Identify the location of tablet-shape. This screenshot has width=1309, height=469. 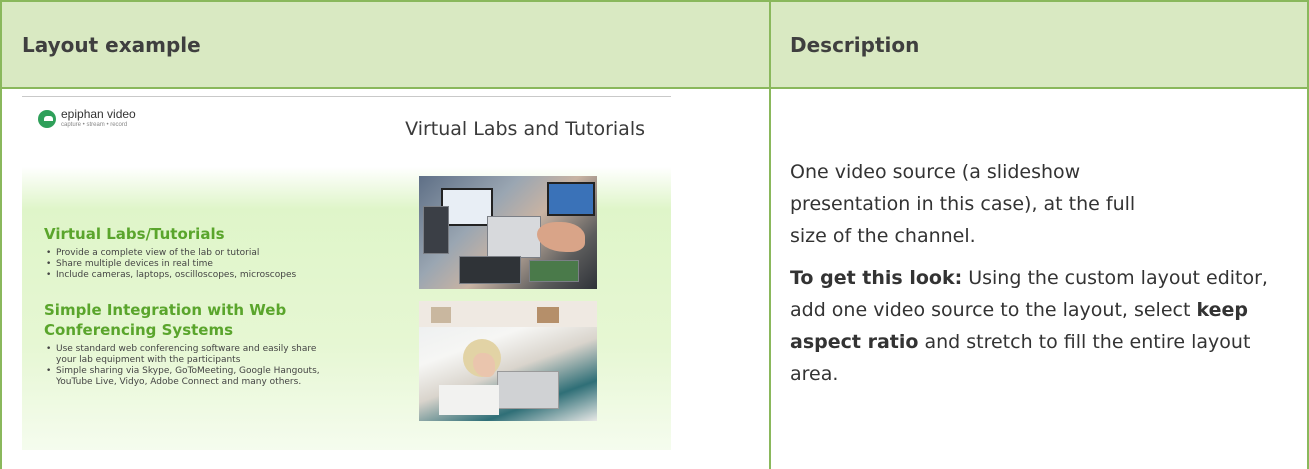
(436, 230).